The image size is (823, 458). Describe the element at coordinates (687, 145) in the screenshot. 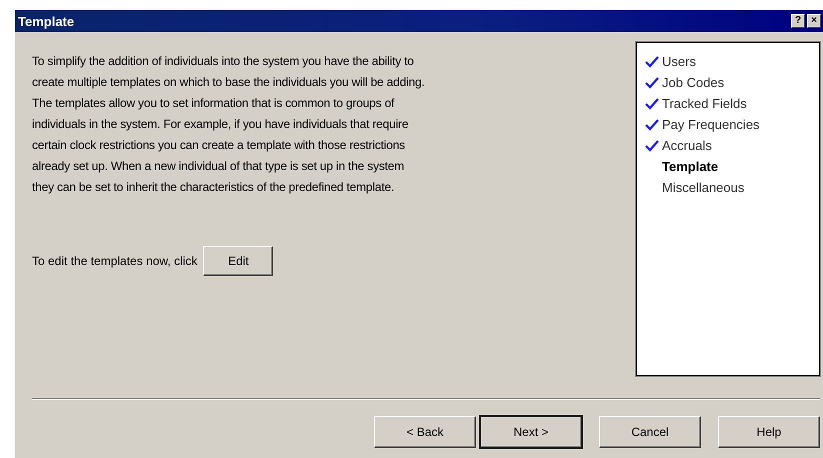

I see `step-label: Accruals` at that location.